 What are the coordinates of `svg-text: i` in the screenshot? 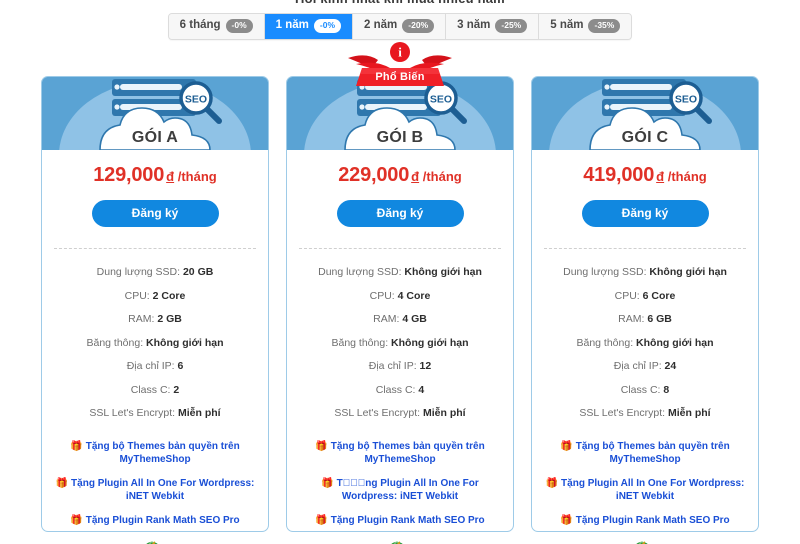 It's located at (400, 52).